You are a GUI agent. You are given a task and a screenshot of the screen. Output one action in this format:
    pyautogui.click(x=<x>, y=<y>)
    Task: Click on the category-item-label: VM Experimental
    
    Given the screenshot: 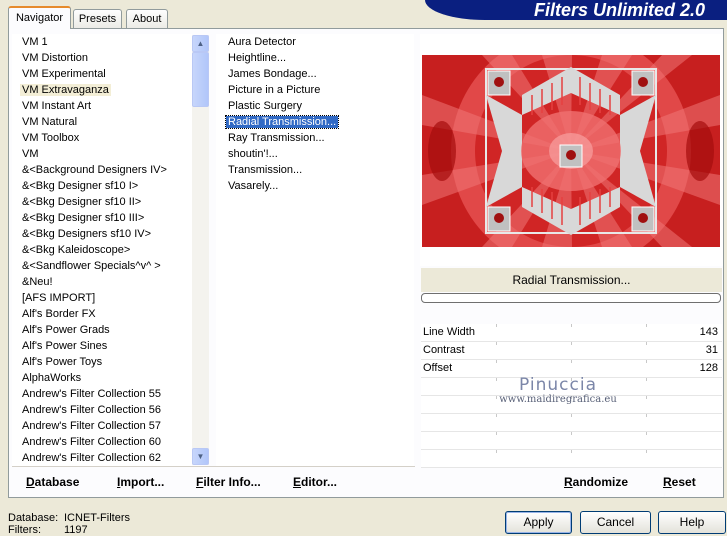 What is the action you would take?
    pyautogui.click(x=64, y=74)
    